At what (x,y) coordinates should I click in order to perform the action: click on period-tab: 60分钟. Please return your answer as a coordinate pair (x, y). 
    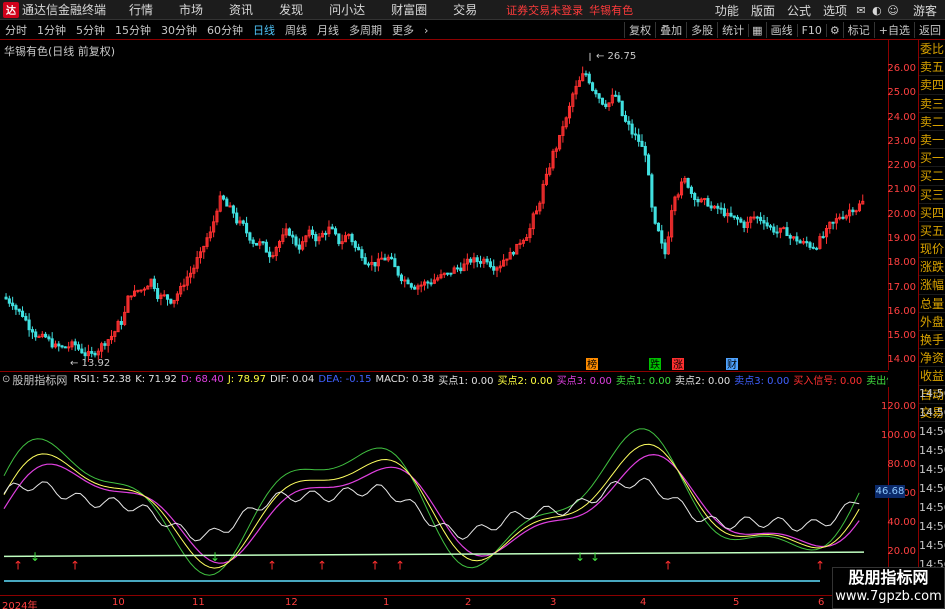
    Looking at the image, I should click on (225, 30).